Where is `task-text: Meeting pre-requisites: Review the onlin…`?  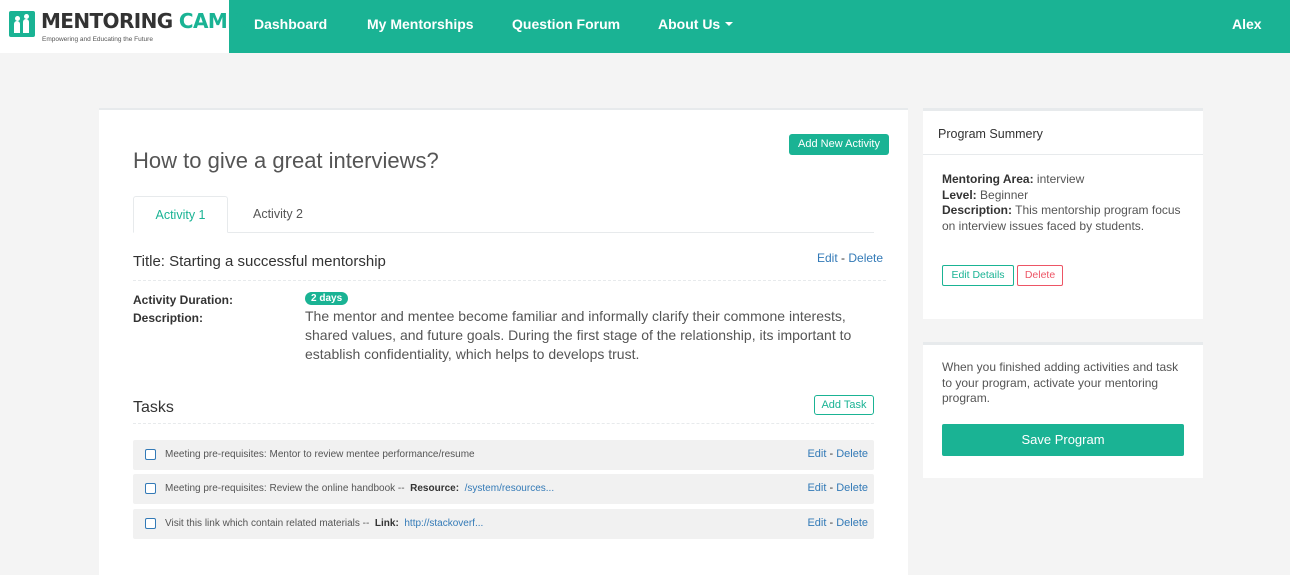 task-text: Meeting pre-requisites: Review the onlin… is located at coordinates (360, 488).